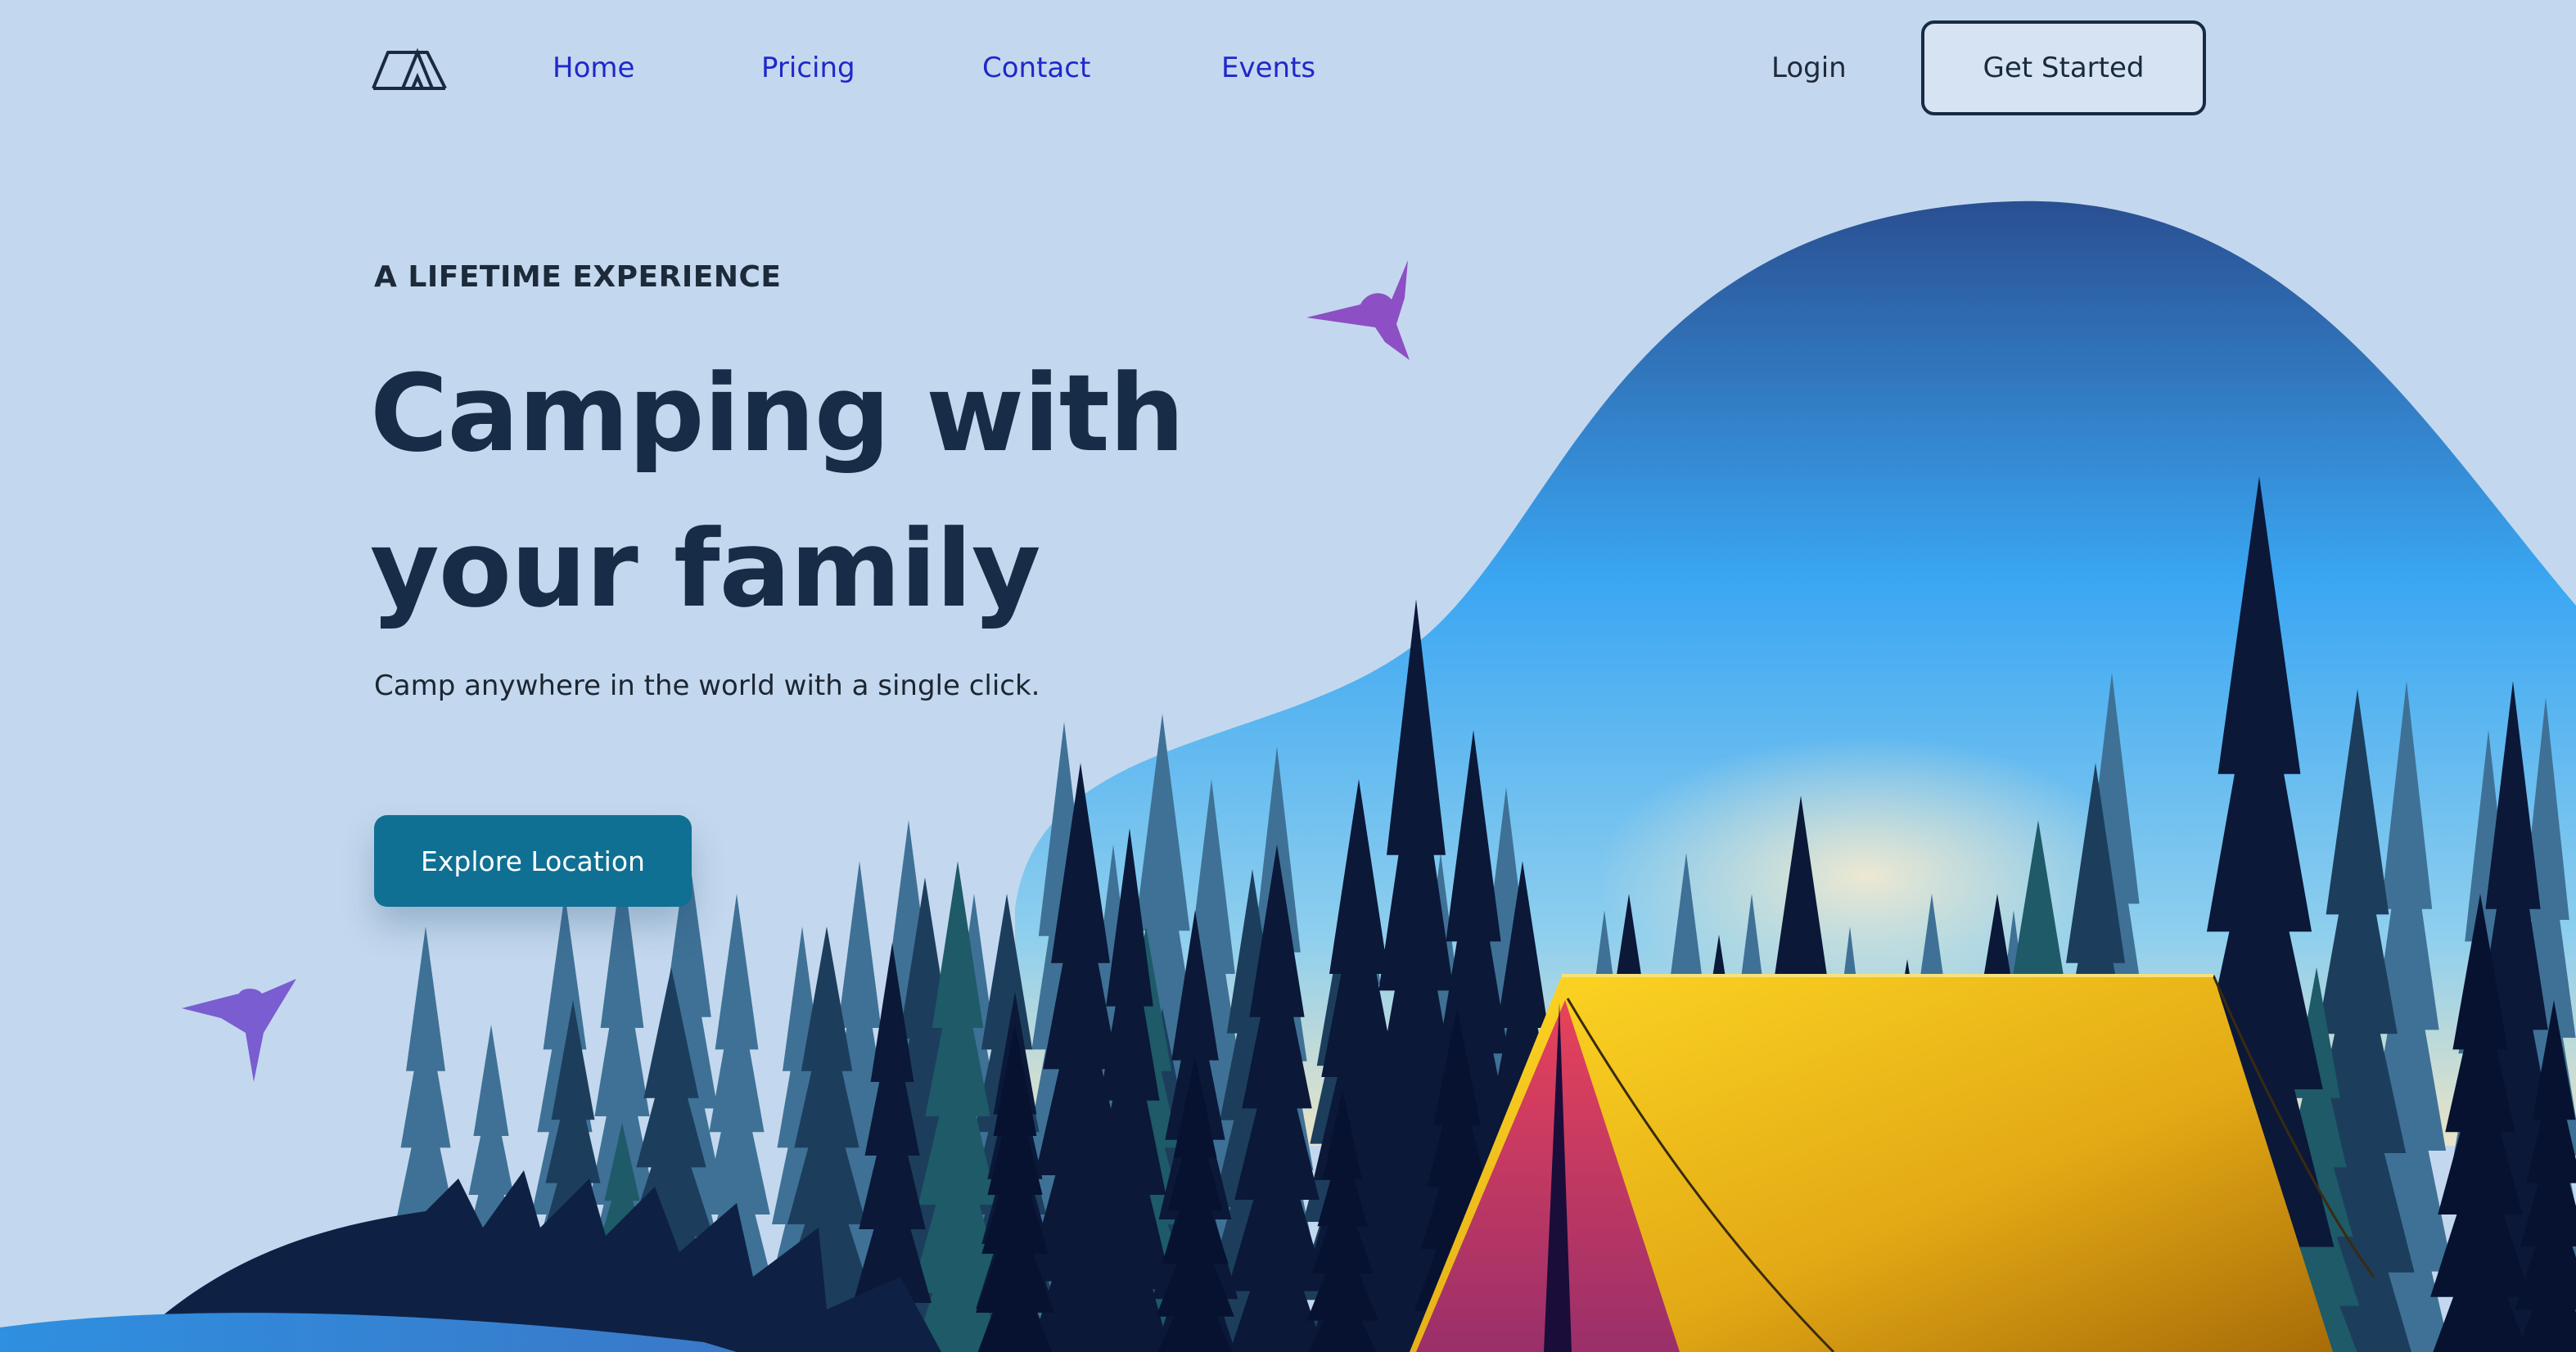 Image resolution: width=2576 pixels, height=1352 pixels. I want to click on hero-title-line1: Camping with, so click(777, 413).